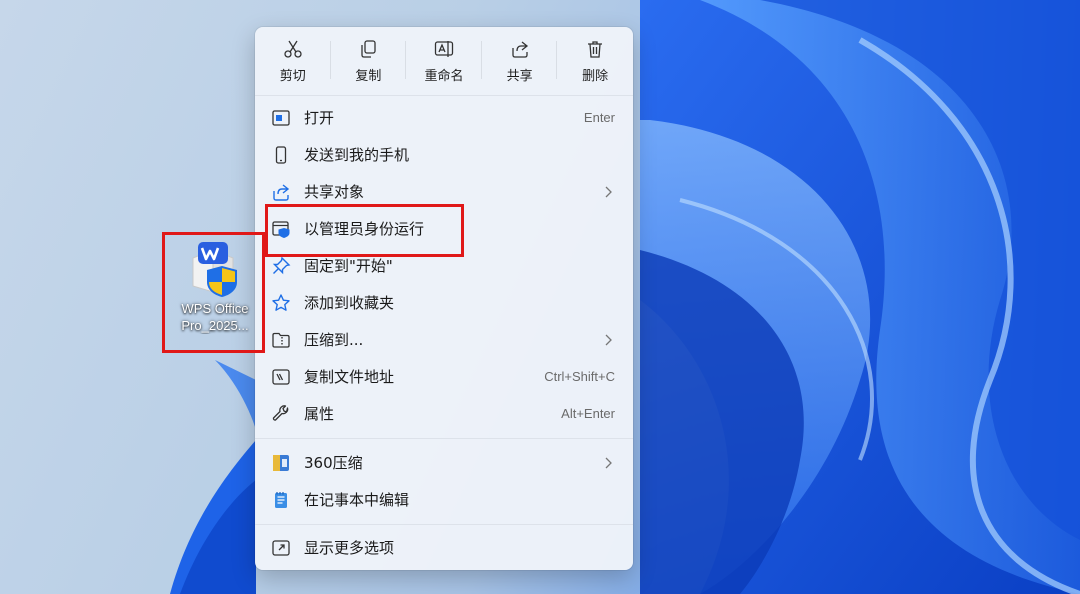 The image size is (1080, 594). Describe the element at coordinates (293, 61) in the screenshot. I see `cut-button: 剪切` at that location.